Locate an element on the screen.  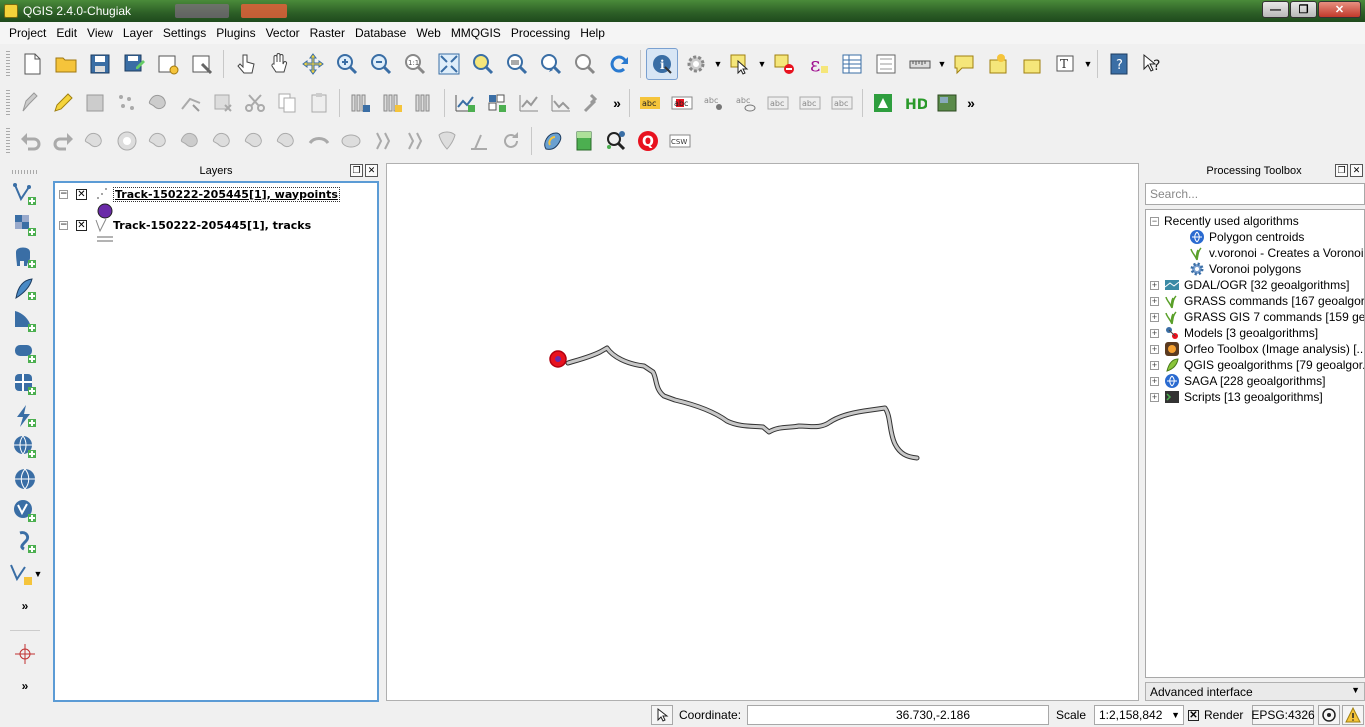
plugin-green-button is located at coordinates (883, 103).